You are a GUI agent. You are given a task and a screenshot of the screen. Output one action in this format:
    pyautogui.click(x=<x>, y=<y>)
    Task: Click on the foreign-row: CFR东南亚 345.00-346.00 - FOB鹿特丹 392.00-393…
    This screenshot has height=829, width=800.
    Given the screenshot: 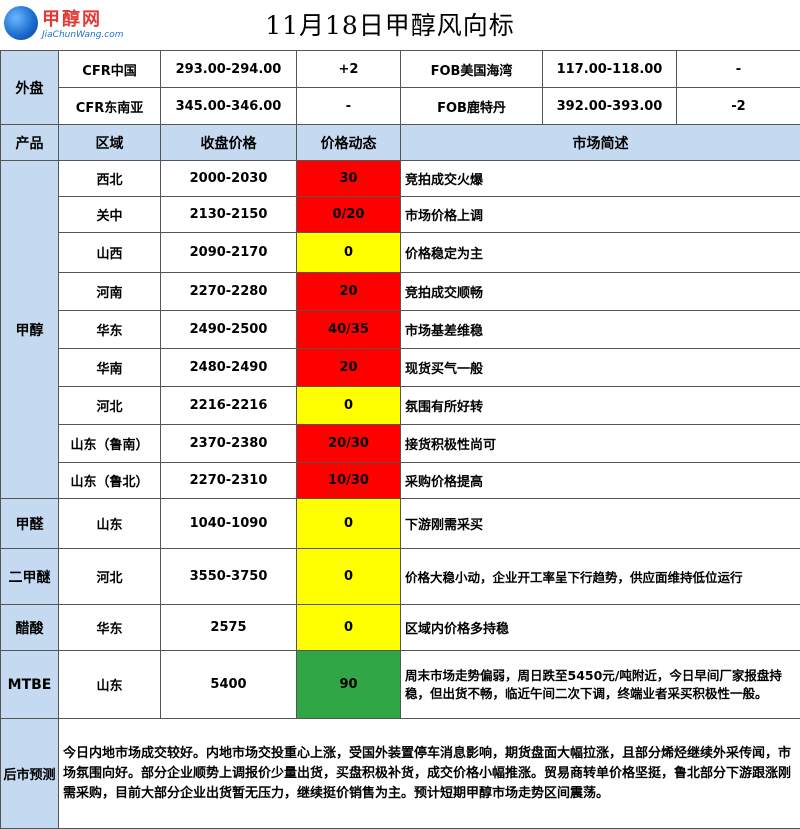 What is the action you would take?
    pyautogui.click(x=400, y=106)
    